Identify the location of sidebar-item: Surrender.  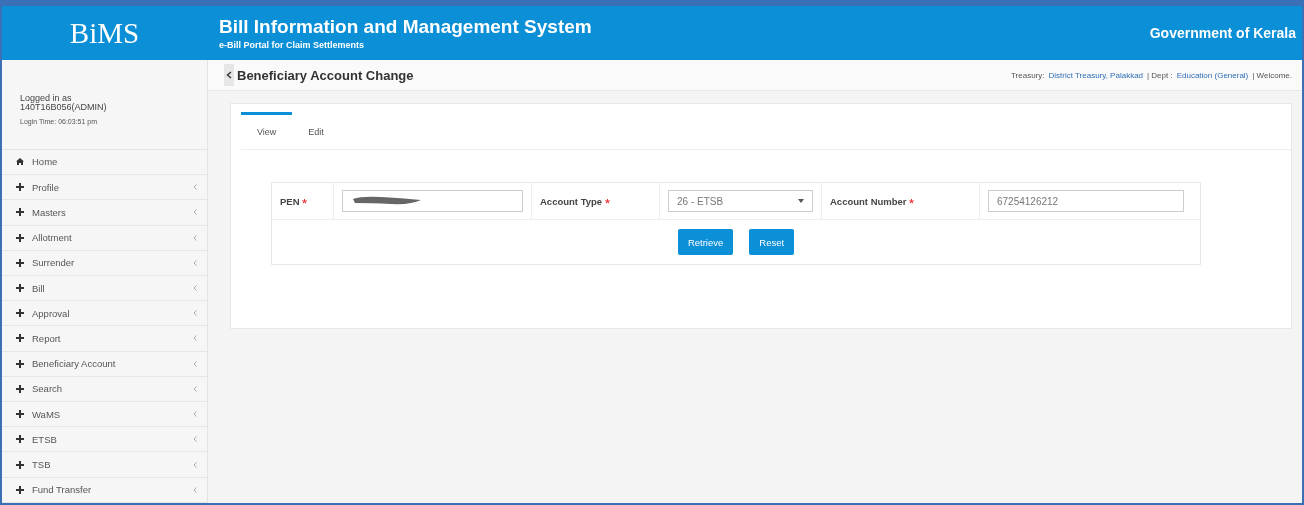
(104, 263).